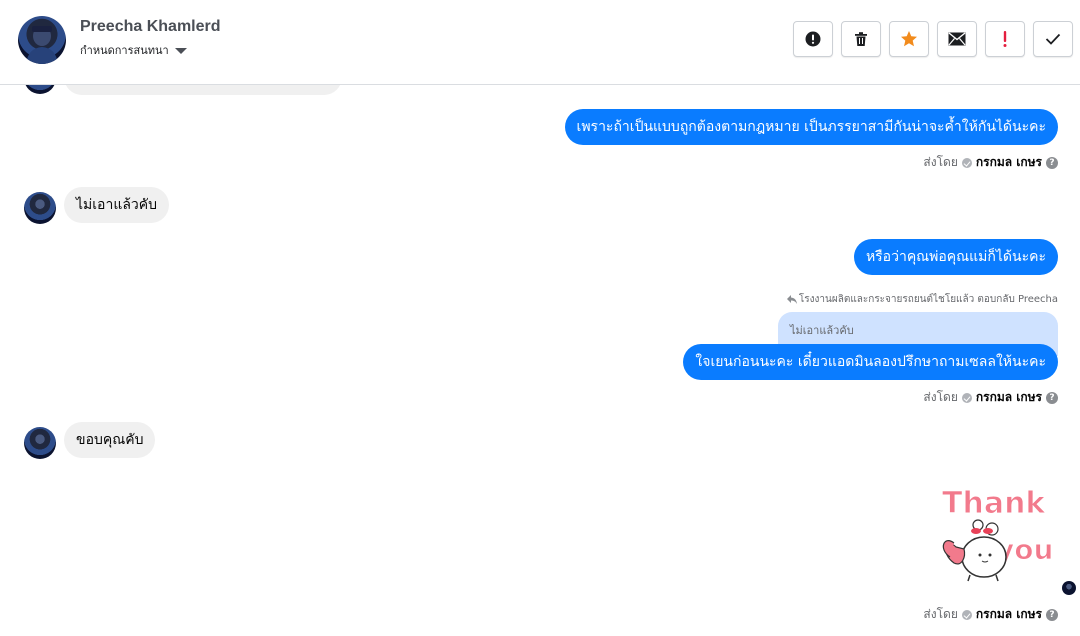  Describe the element at coordinates (150, 27) in the screenshot. I see `contact-name: Preecha Khamlerd` at that location.